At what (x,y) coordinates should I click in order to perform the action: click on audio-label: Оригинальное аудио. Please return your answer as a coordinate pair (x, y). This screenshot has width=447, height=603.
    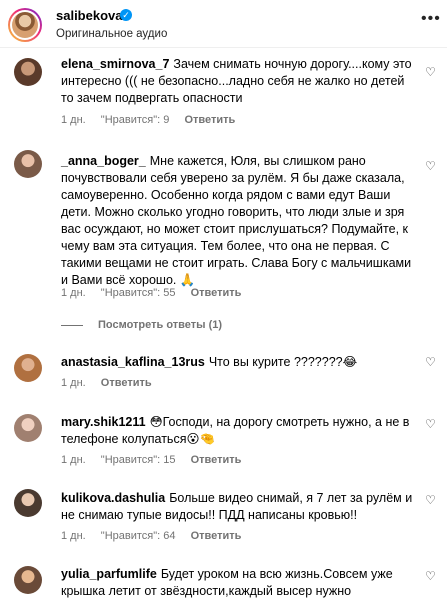
    Looking at the image, I should click on (111, 34).